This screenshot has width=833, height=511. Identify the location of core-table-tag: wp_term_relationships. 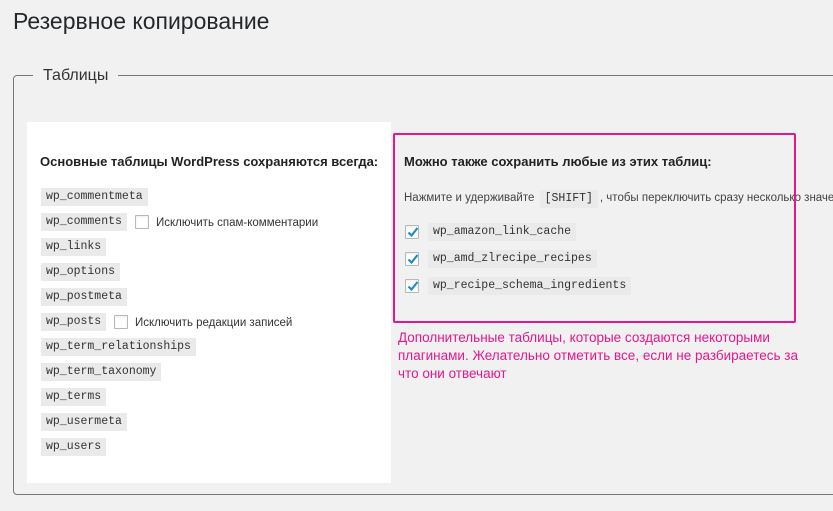
(118, 347).